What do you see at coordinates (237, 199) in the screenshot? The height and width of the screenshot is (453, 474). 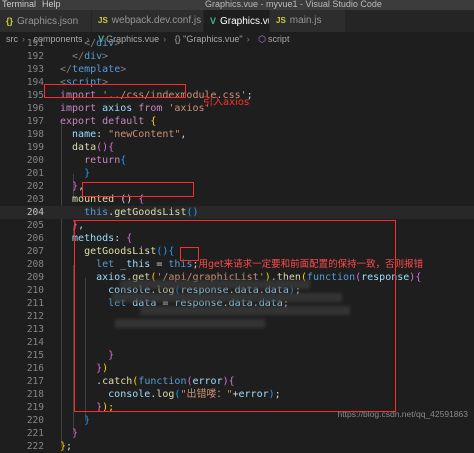 I see `code-line: 203 mounted () {` at bounding box center [237, 199].